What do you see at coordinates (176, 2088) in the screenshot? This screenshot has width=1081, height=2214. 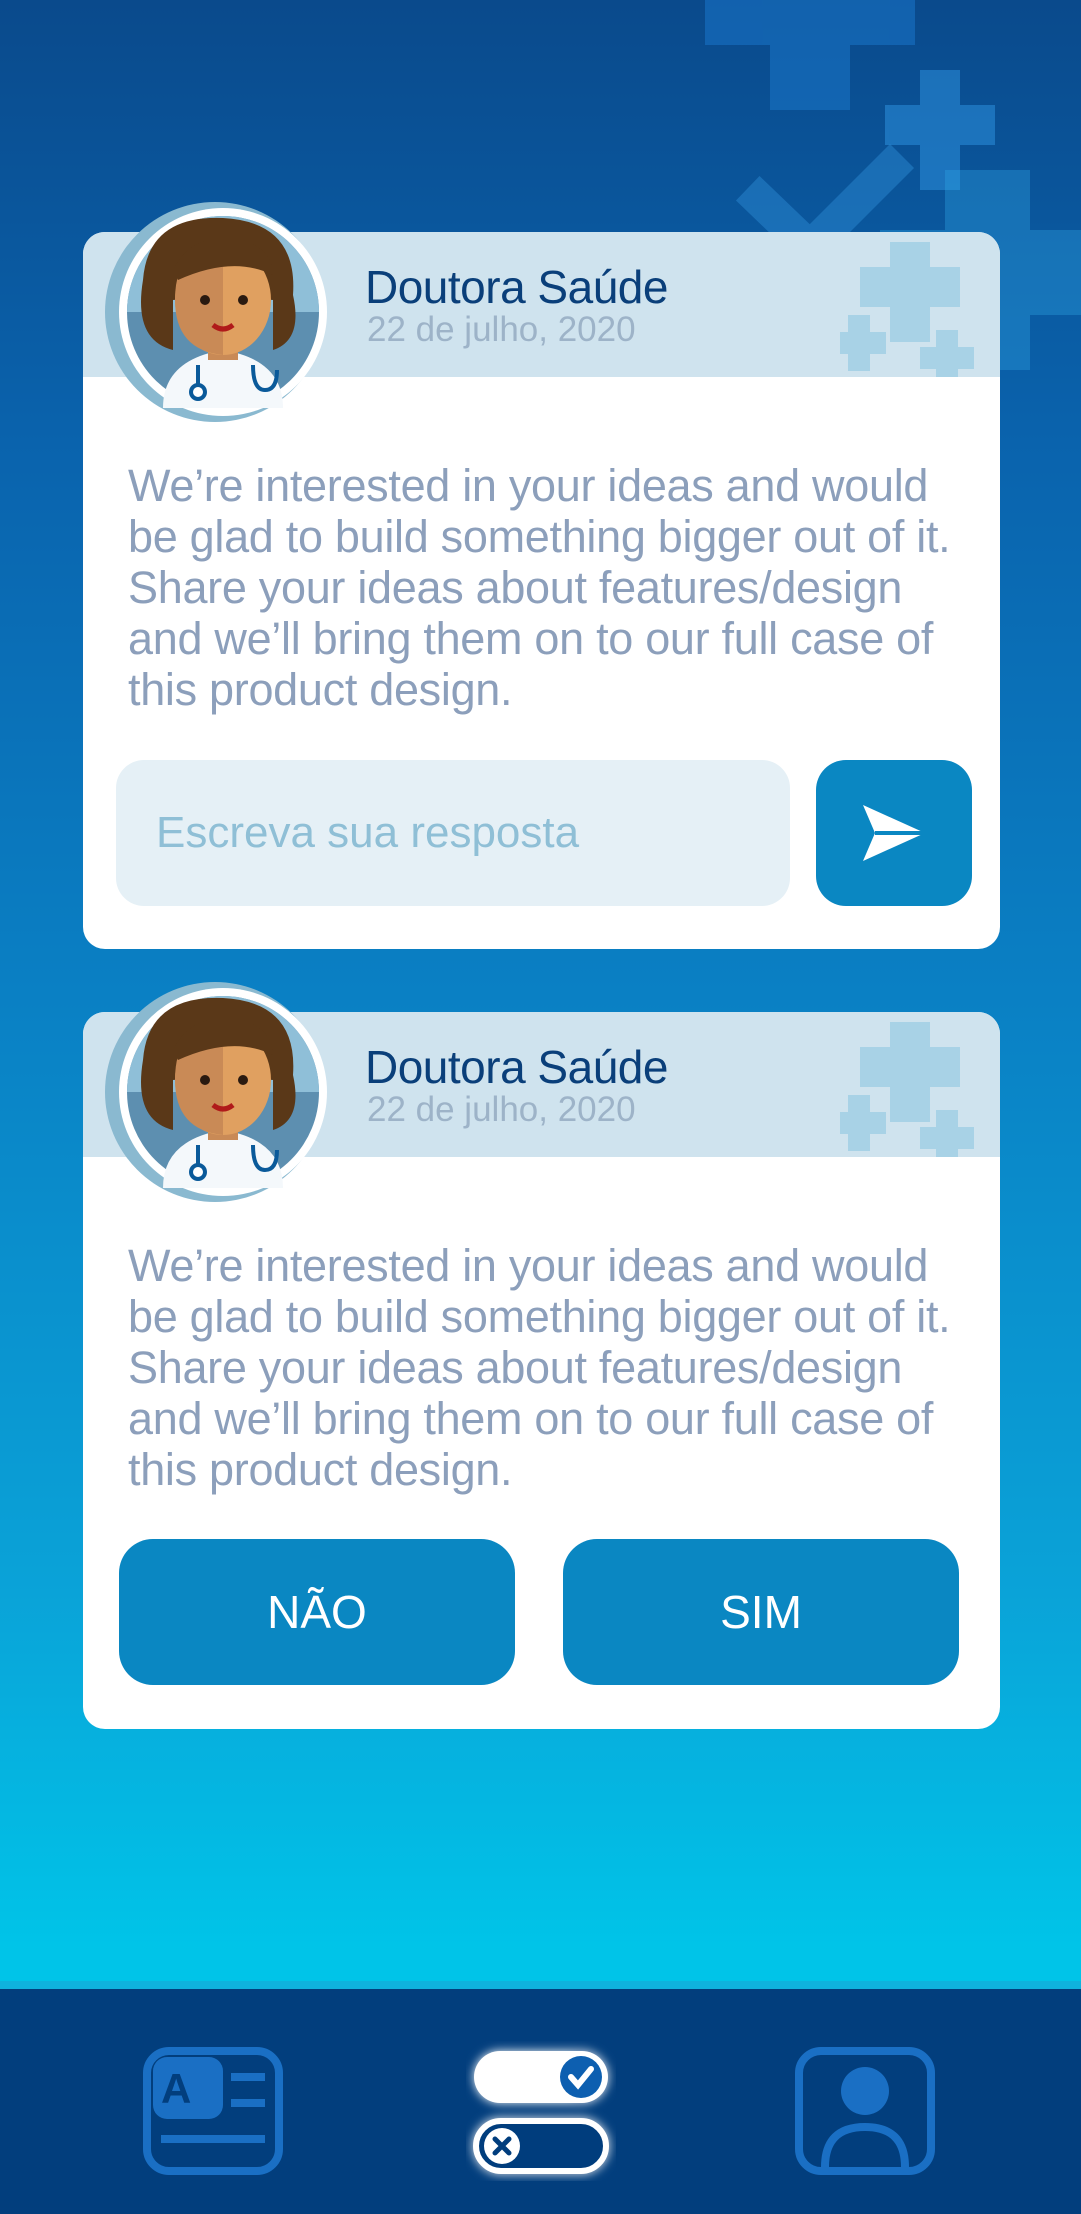 I see `svg-text: A` at bounding box center [176, 2088].